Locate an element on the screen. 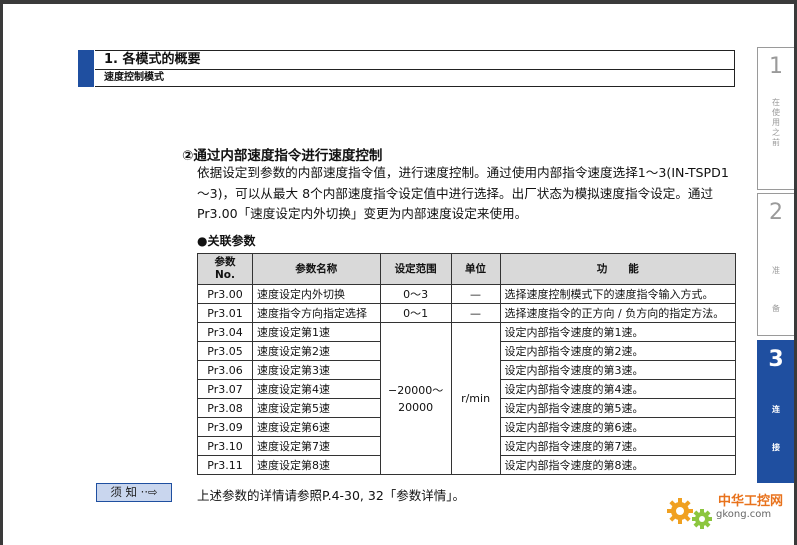 Image resolution: width=797 pixels, height=545 pixels. col-header-function: 功 能 is located at coordinates (618, 269).